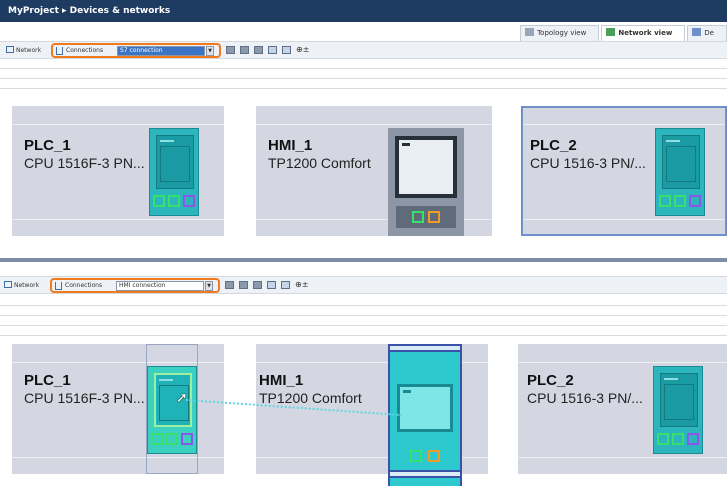 The image size is (727, 486). Describe the element at coordinates (530, 32) in the screenshot. I see `topology-icon` at that location.